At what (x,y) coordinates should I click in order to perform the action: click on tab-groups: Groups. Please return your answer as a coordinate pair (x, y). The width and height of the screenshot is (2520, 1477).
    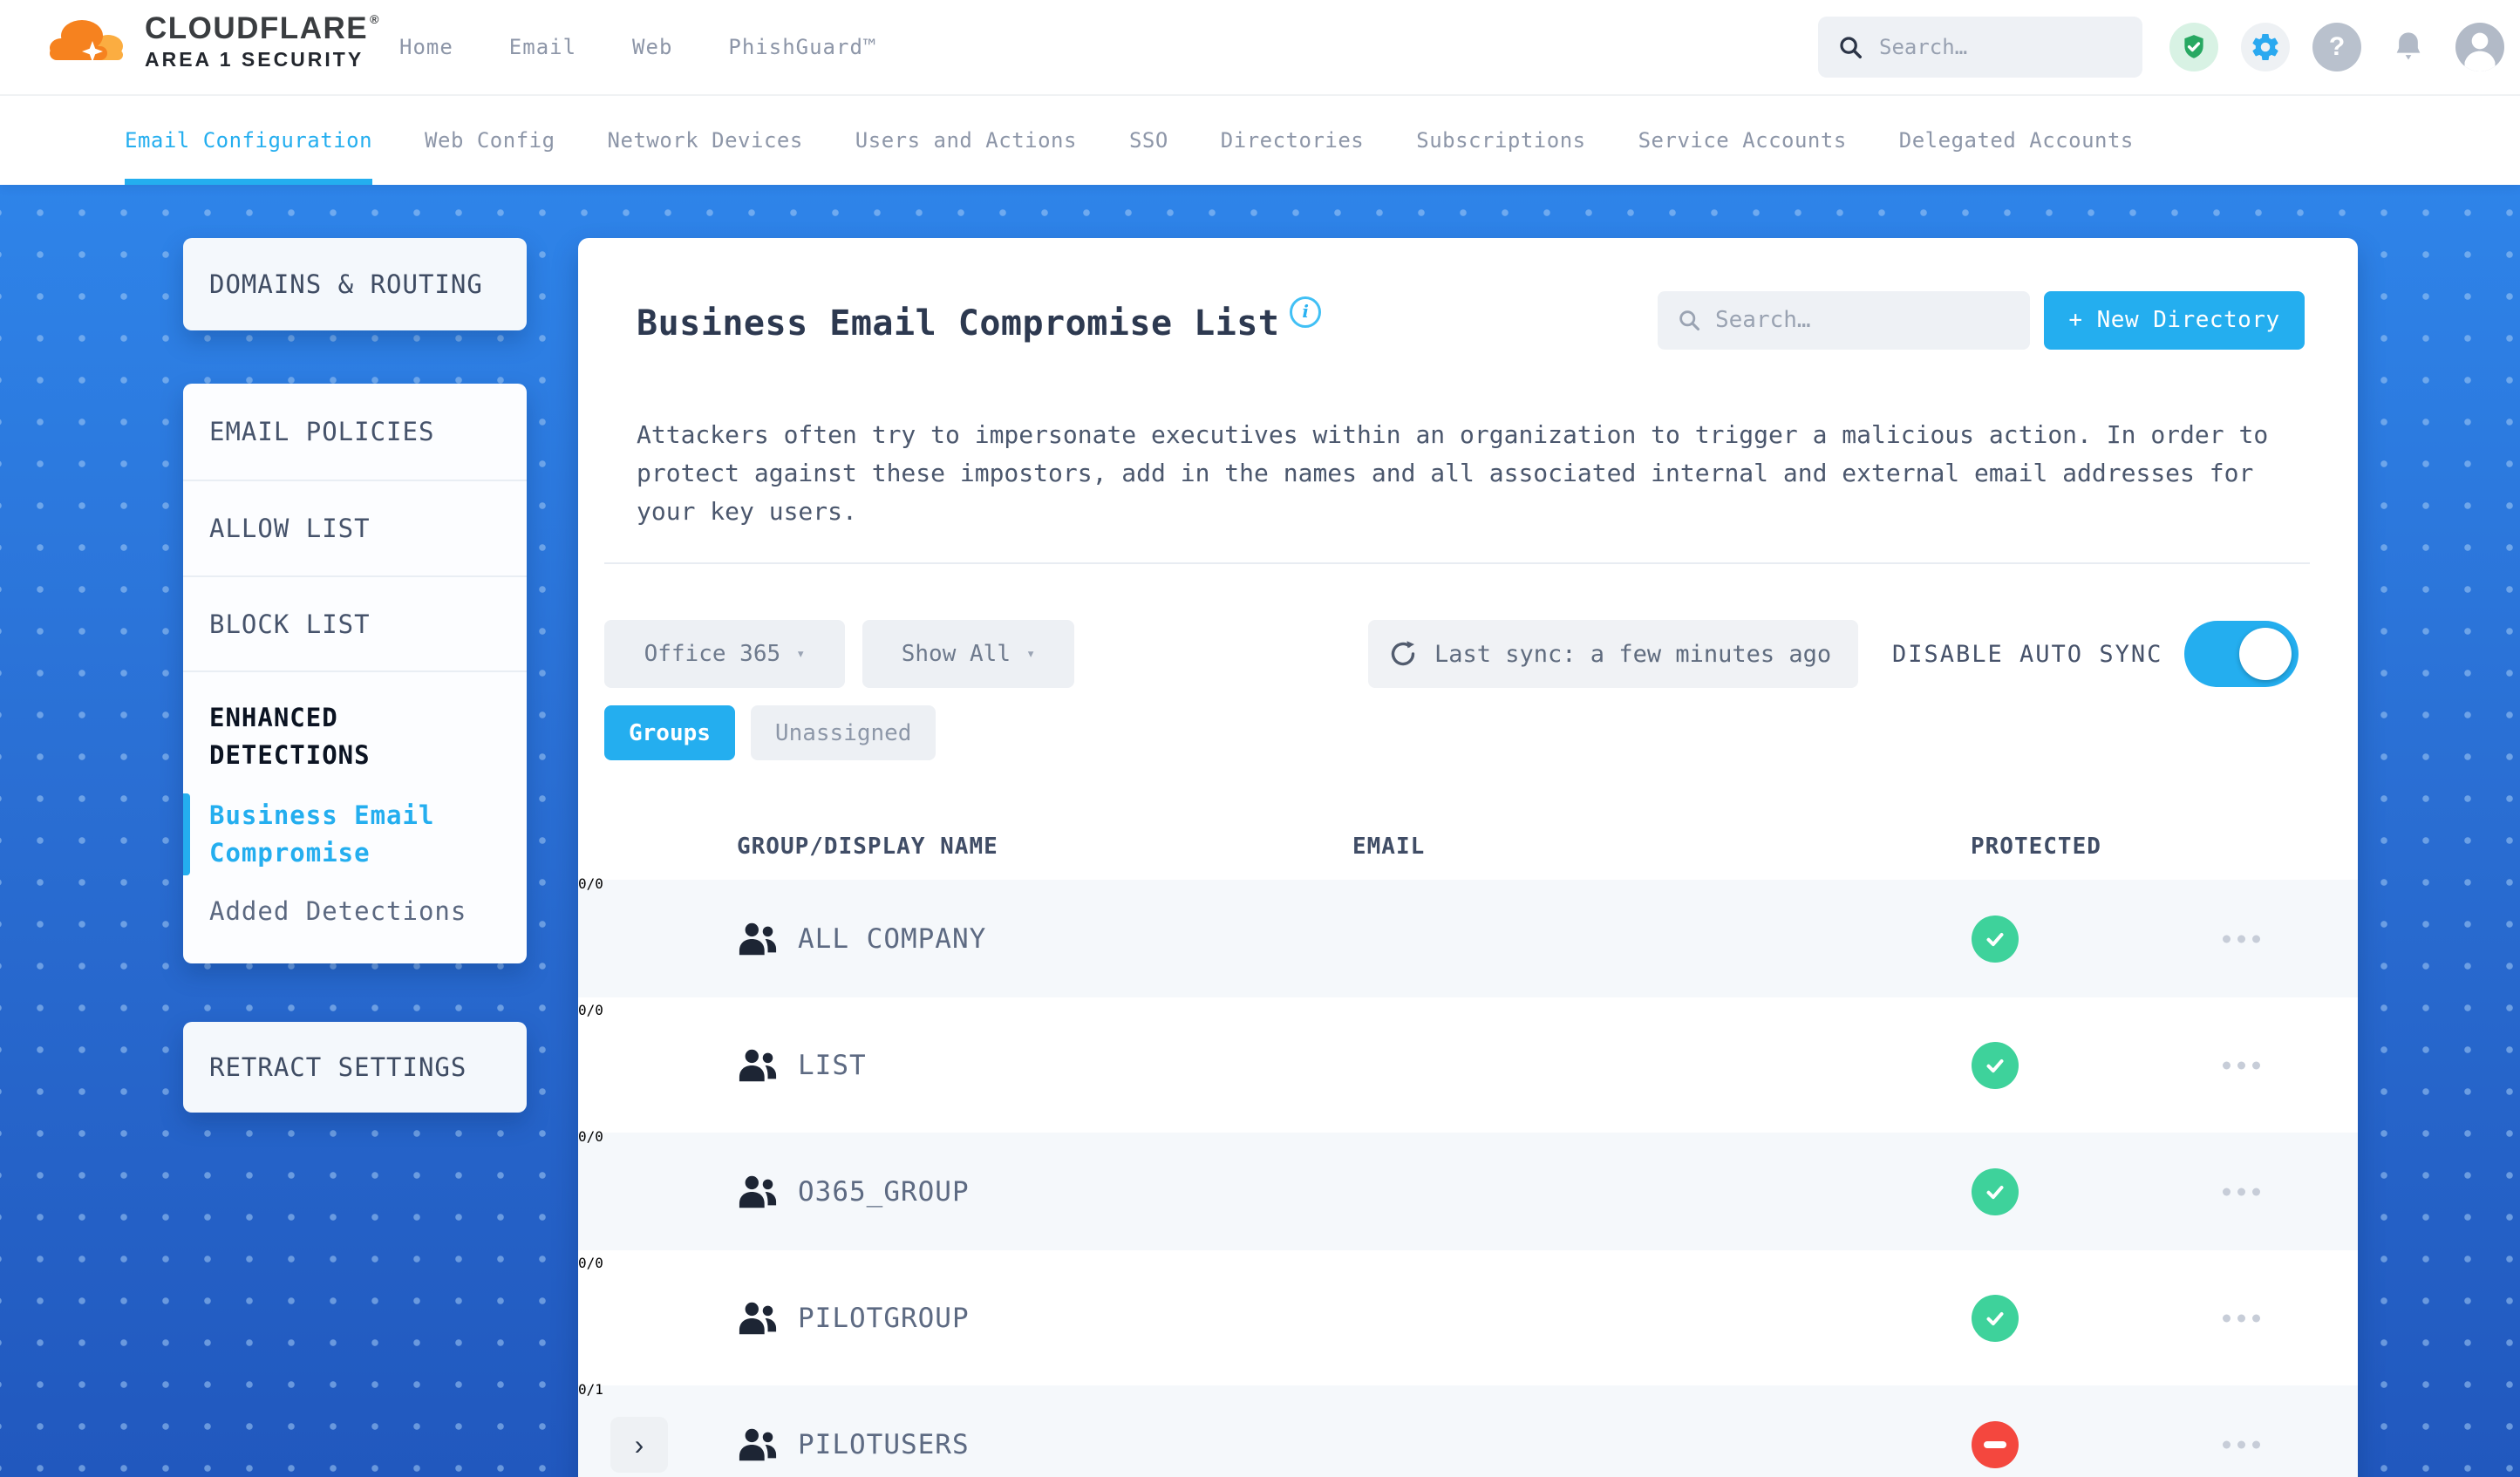
    Looking at the image, I should click on (669, 732).